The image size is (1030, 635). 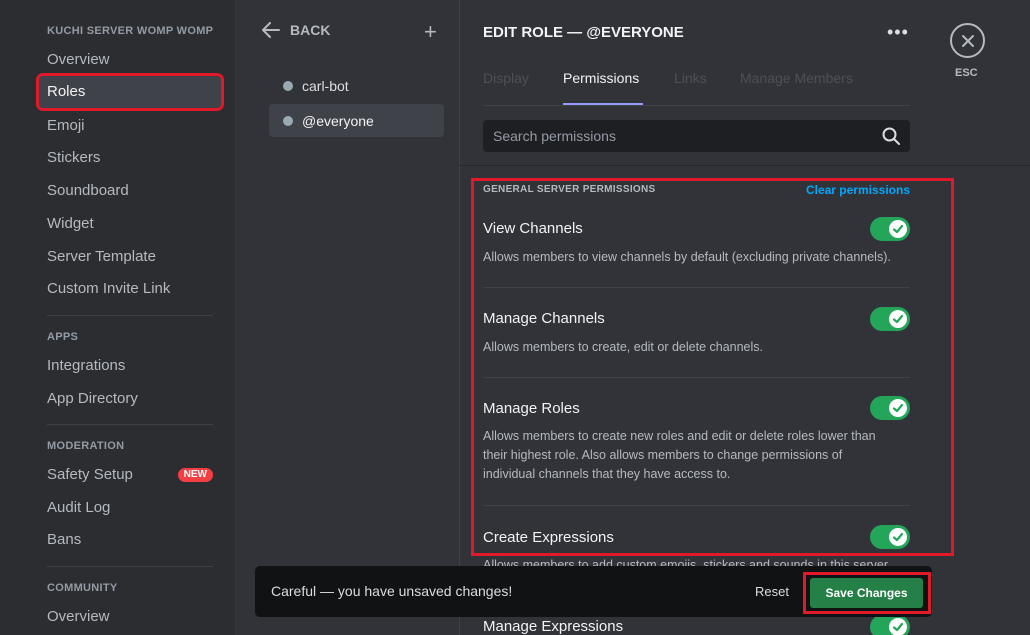 I want to click on permission-name: Manage Roles, so click(x=531, y=408).